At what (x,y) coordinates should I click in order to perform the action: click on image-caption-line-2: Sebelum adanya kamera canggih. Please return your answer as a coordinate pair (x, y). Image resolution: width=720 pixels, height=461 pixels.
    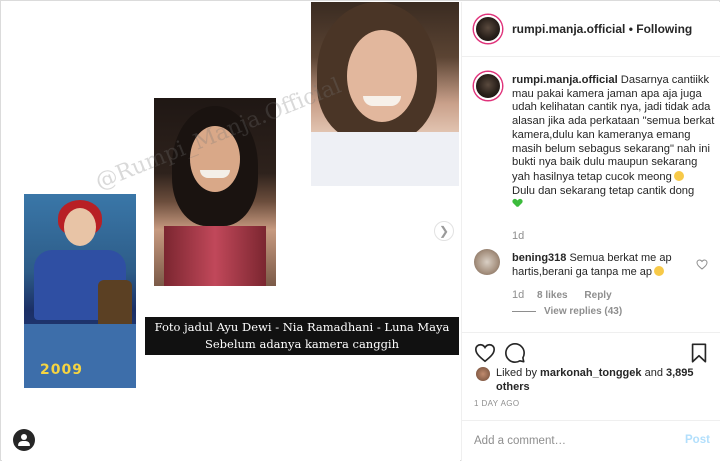
    Looking at the image, I should click on (302, 344).